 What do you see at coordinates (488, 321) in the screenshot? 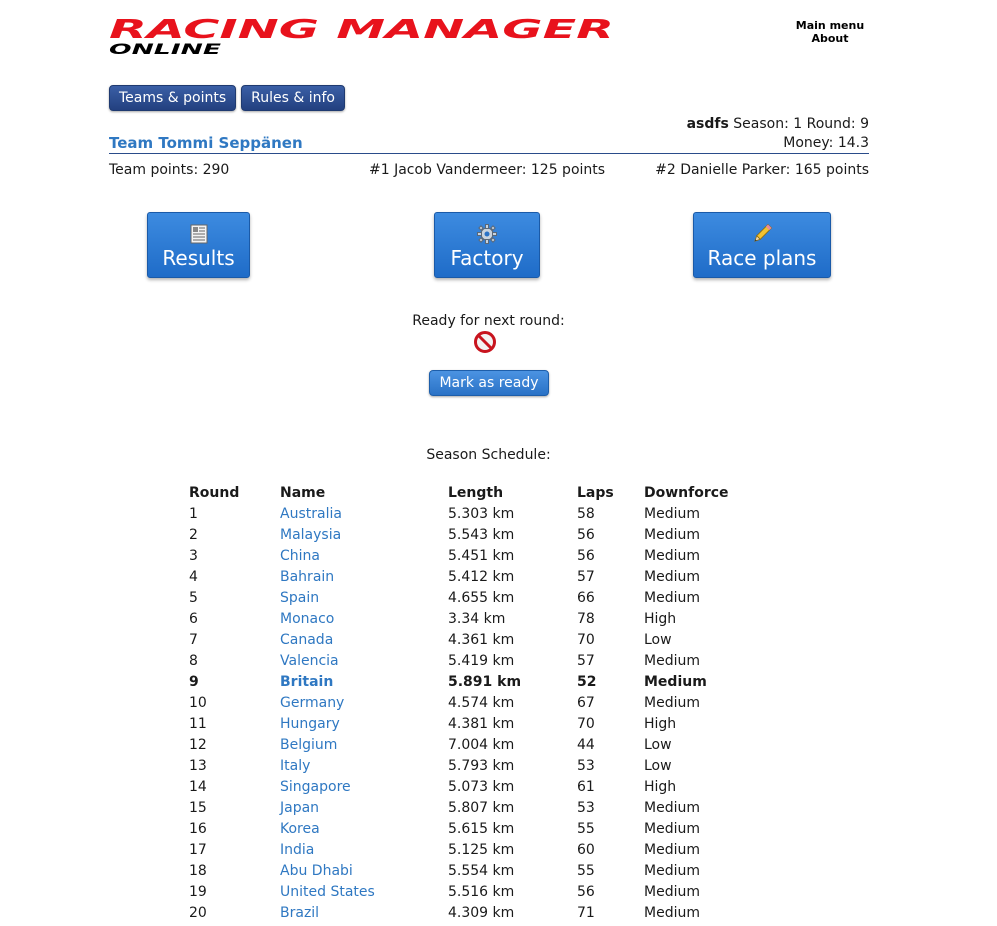
I see `ready-label: Ready for next round:` at bounding box center [488, 321].